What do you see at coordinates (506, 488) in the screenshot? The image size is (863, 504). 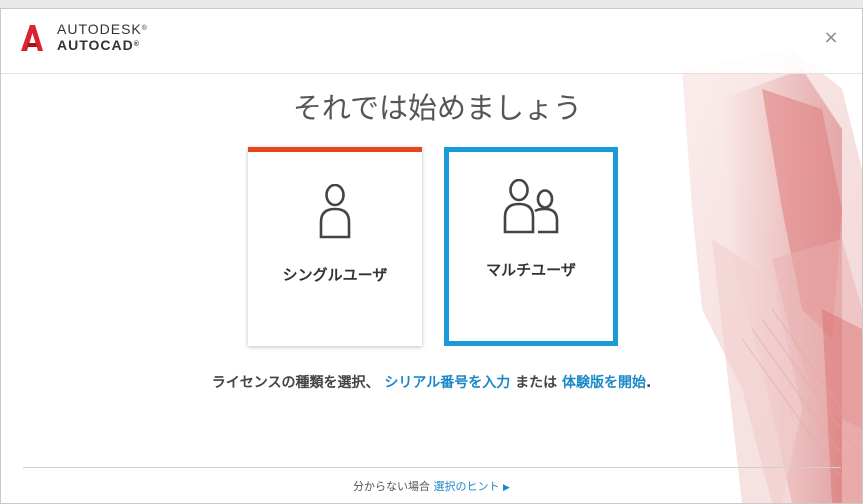 I see `arrow-right-icon: ▶` at bounding box center [506, 488].